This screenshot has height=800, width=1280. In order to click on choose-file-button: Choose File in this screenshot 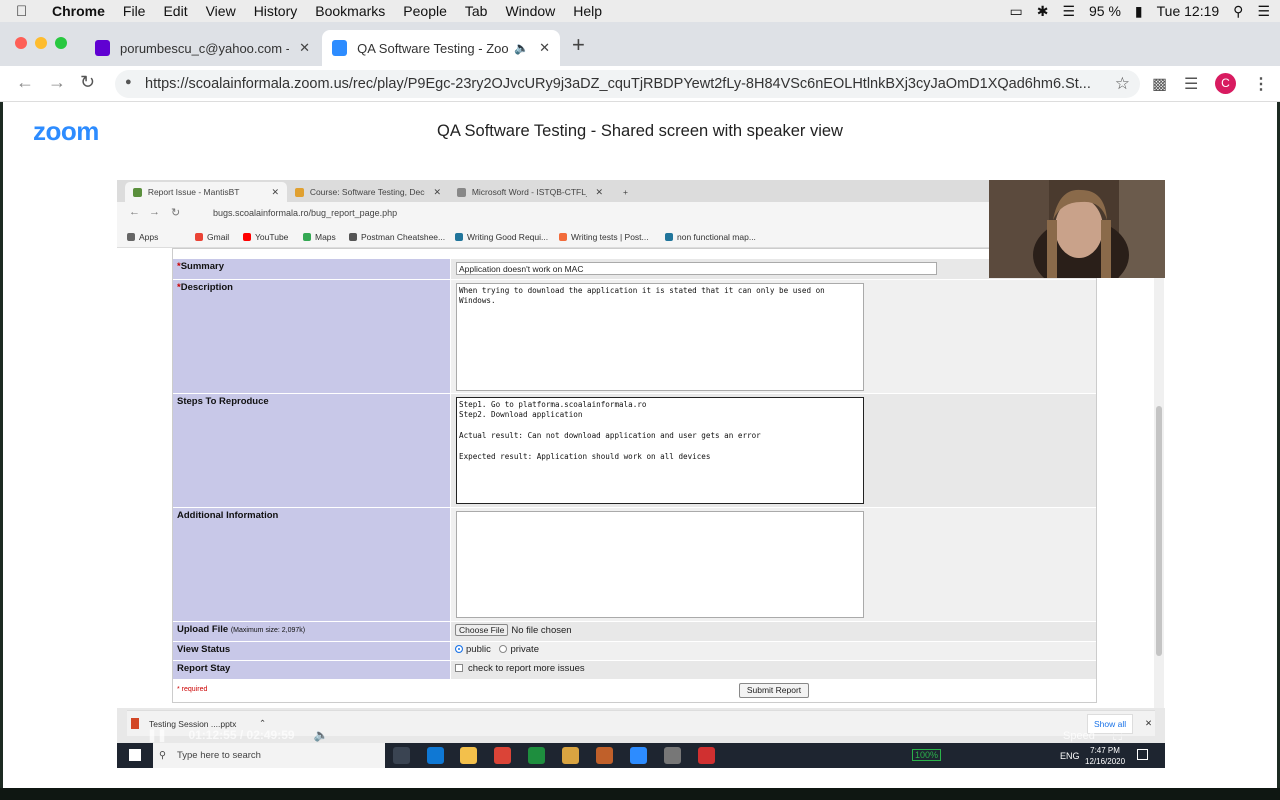, I will do `click(482, 630)`.